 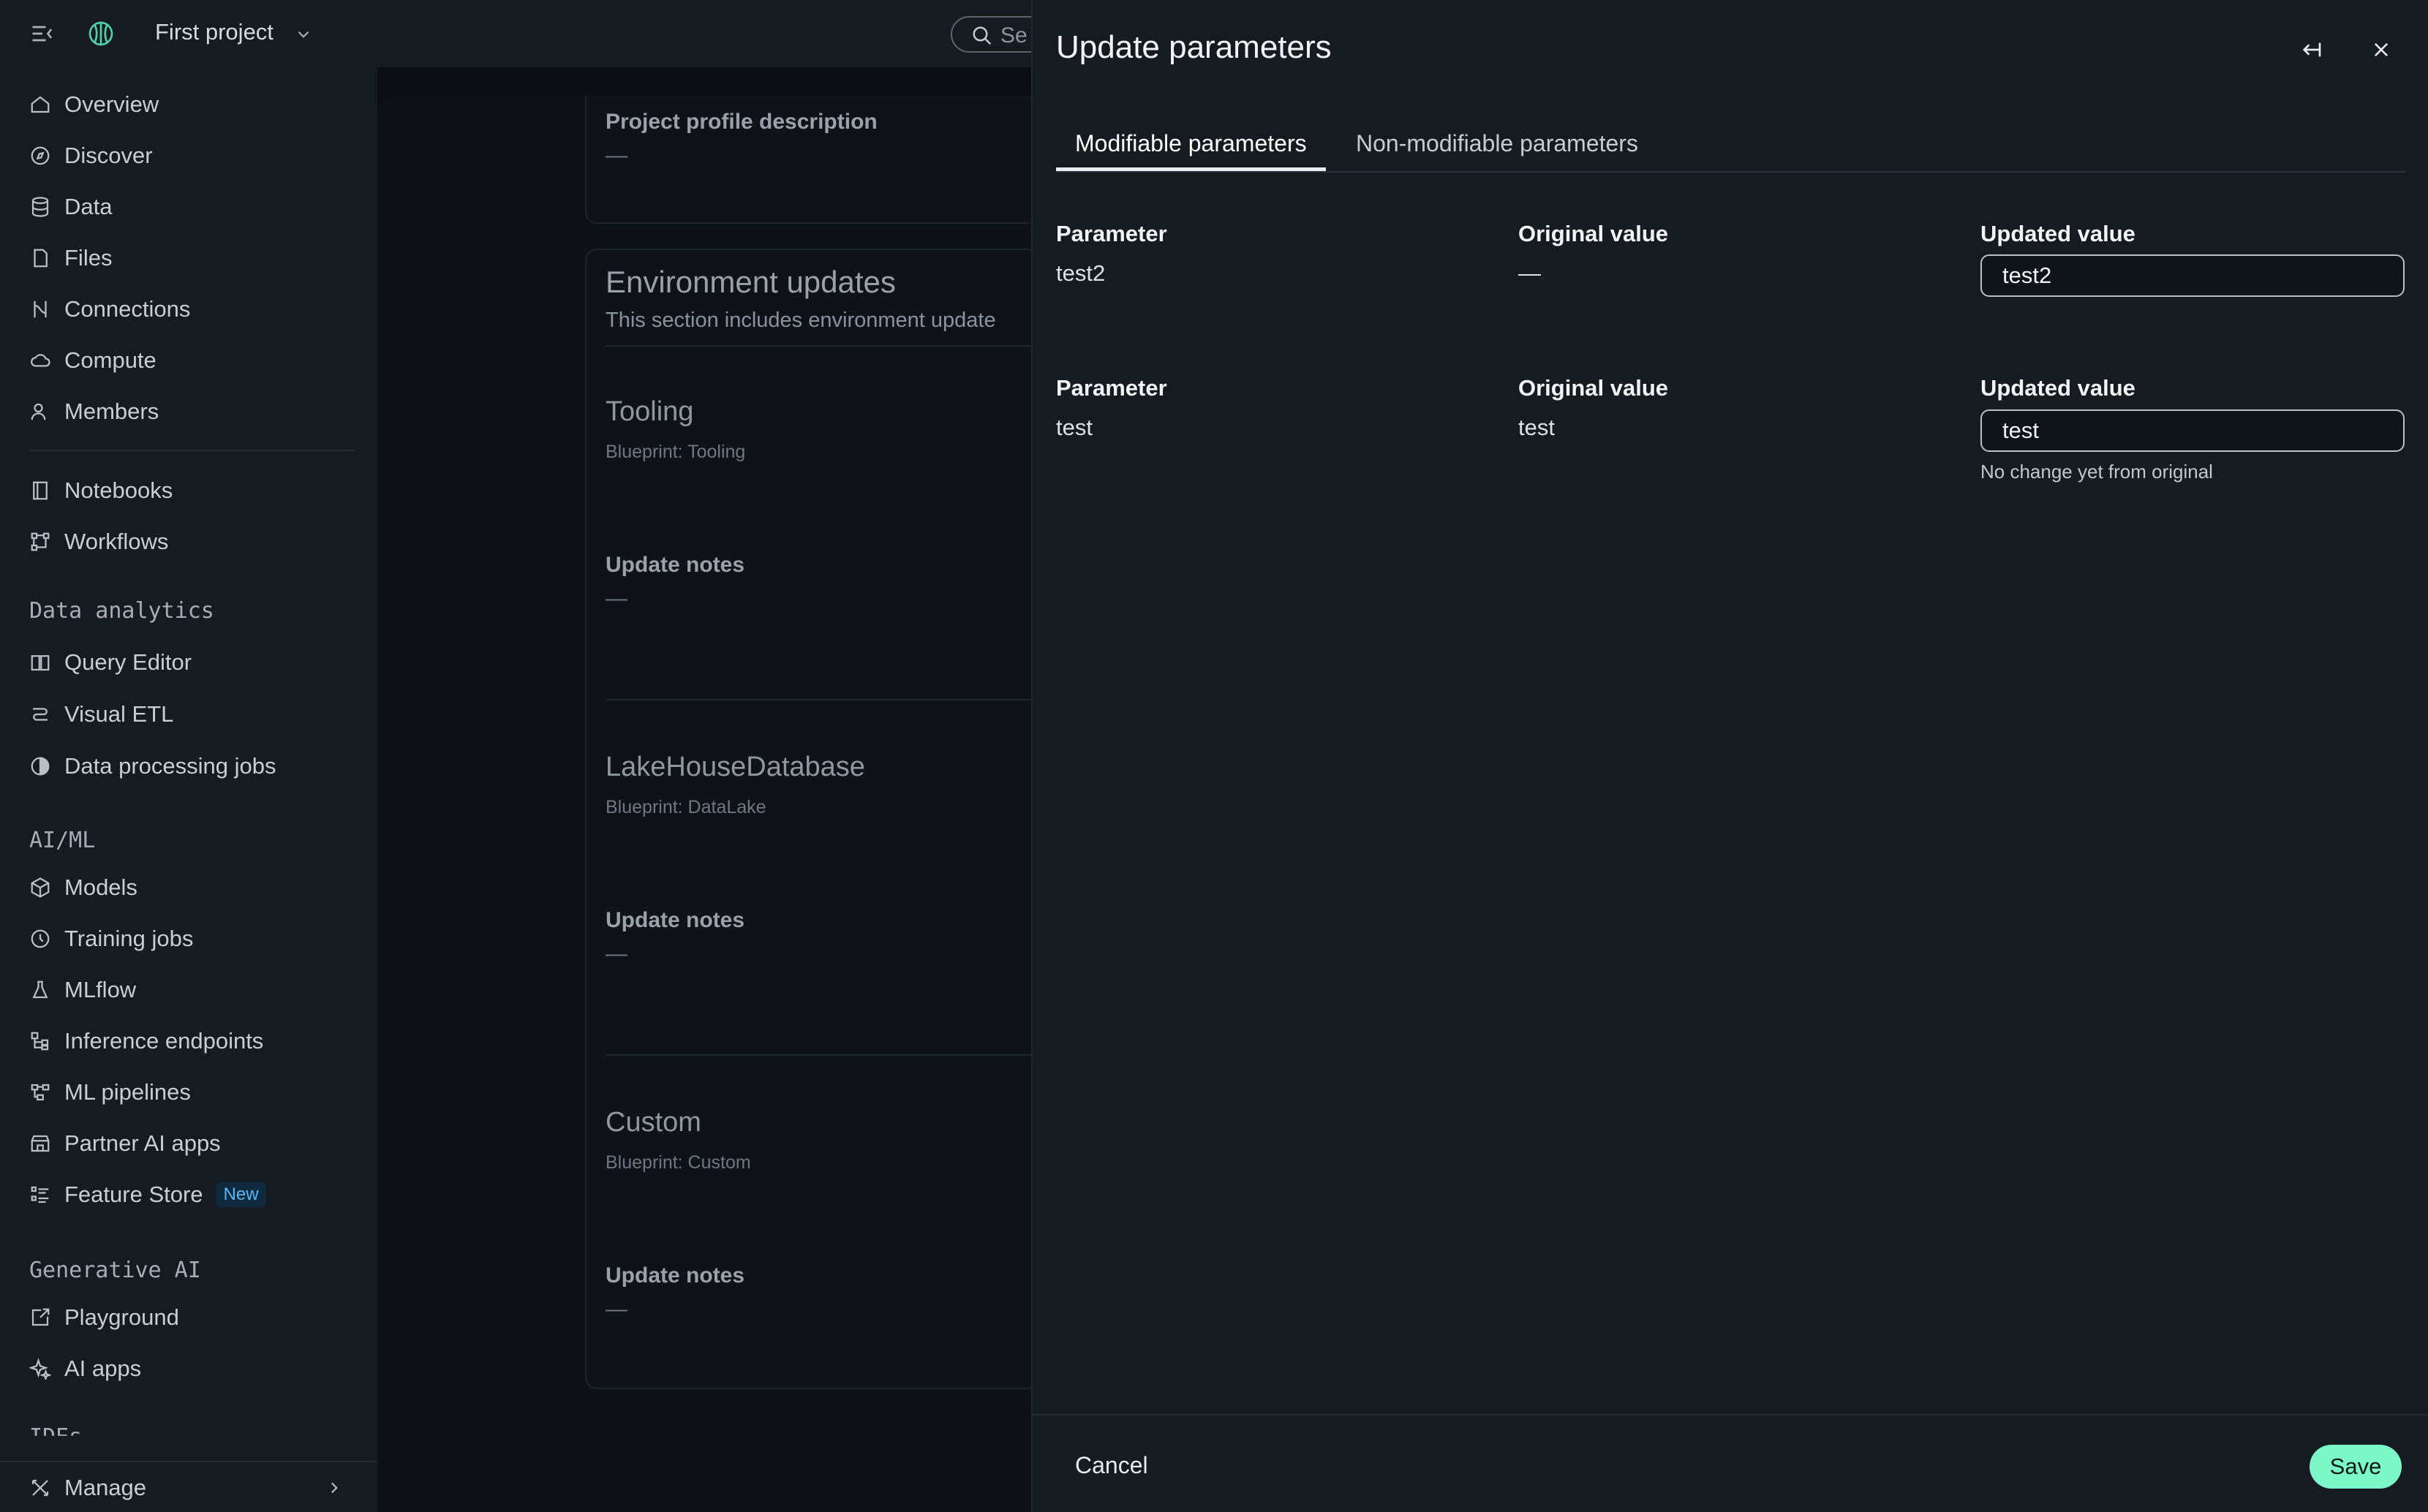 What do you see at coordinates (70, 207) in the screenshot?
I see `sidebar-item-data: Data` at bounding box center [70, 207].